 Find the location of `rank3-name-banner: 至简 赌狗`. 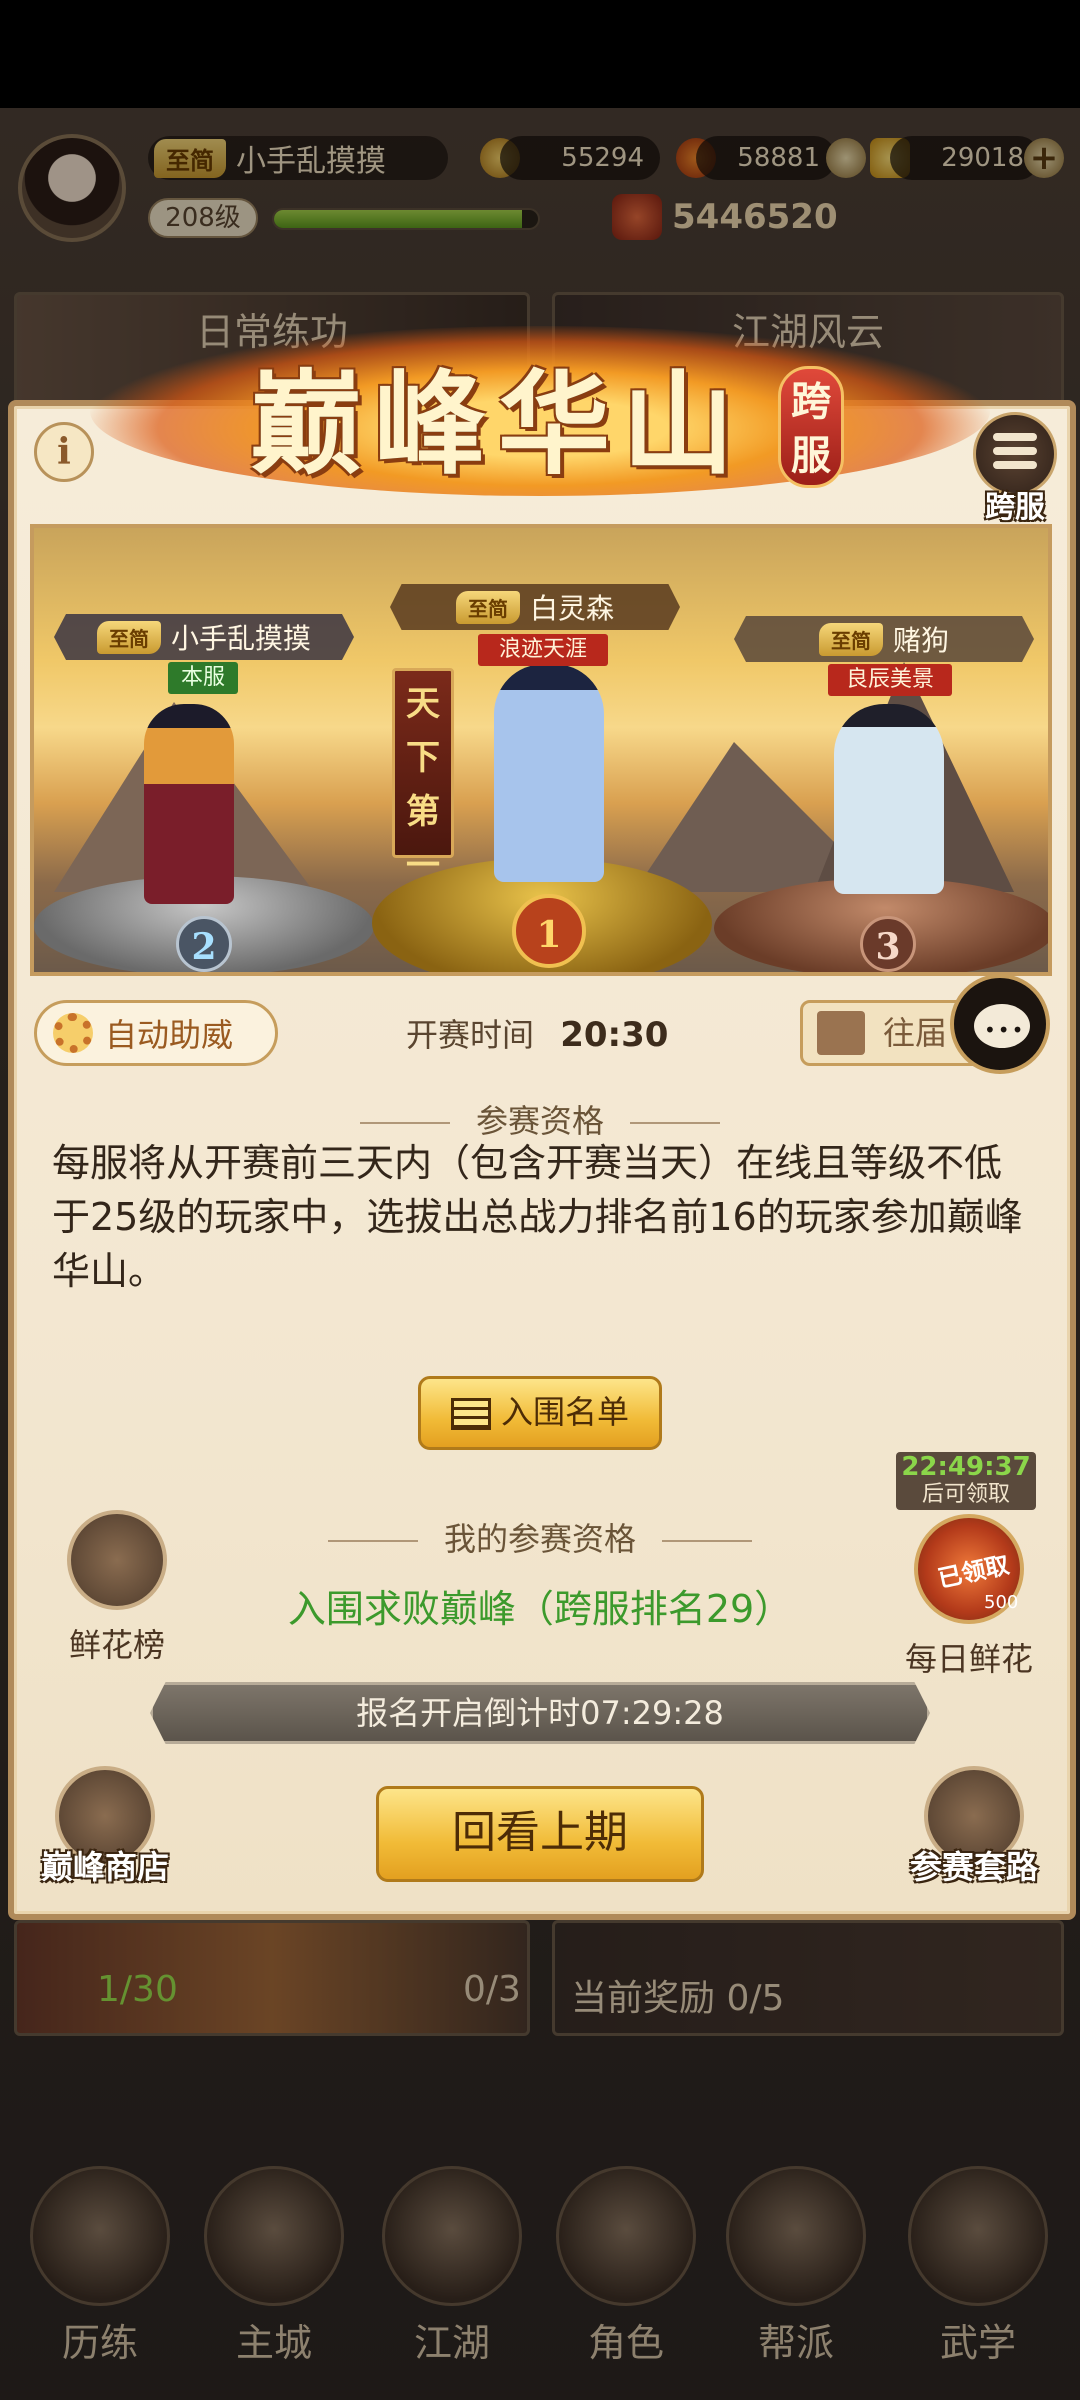

rank3-name-banner: 至简 赌狗 is located at coordinates (884, 639).